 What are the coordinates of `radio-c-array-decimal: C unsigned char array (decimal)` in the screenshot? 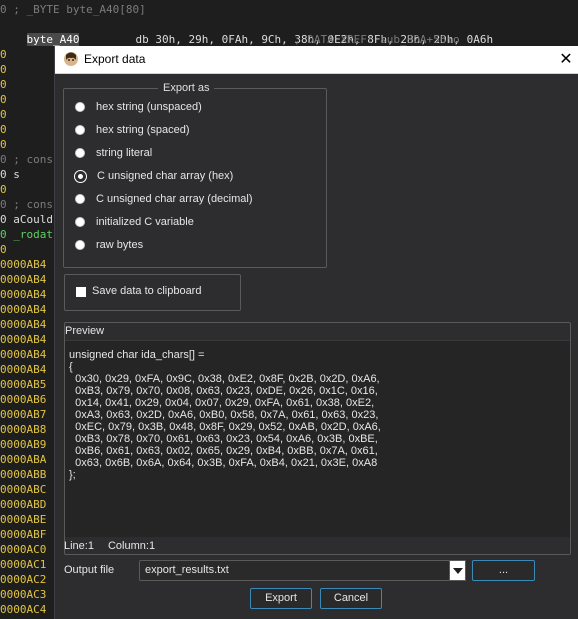 It's located at (164, 199).